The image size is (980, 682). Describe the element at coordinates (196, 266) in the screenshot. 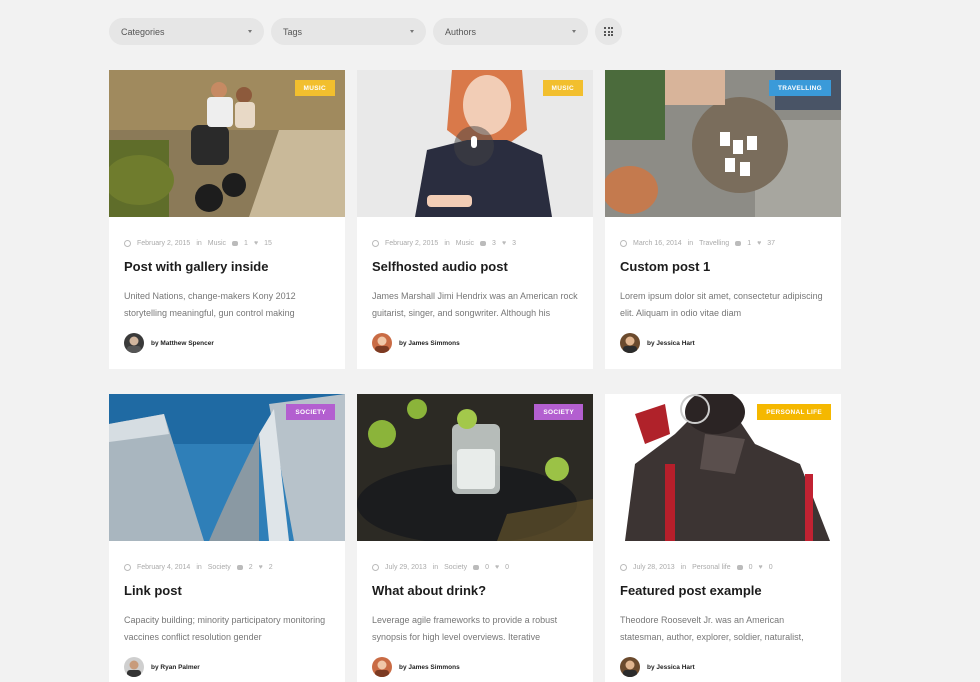

I see `post-title: Post with gallery inside` at that location.